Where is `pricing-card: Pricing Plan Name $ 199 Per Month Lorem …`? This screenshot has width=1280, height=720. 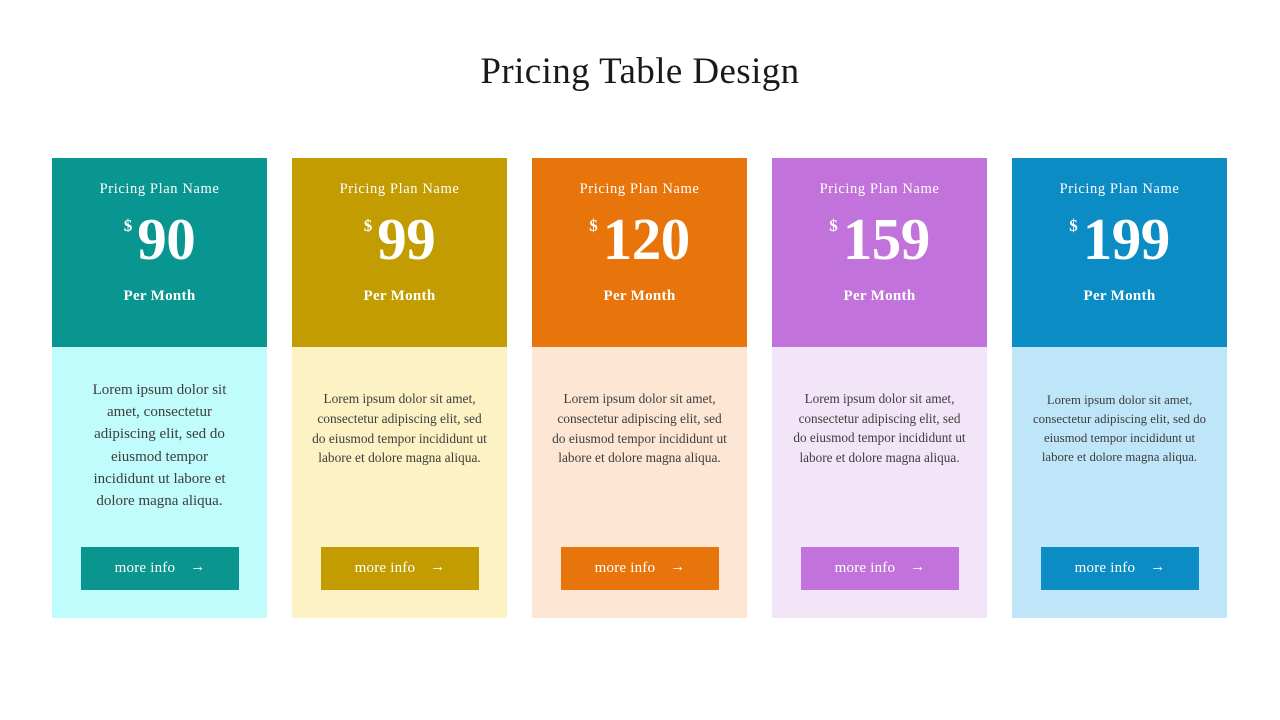 pricing-card: Pricing Plan Name $ 199 Per Month Lorem … is located at coordinates (1119, 388).